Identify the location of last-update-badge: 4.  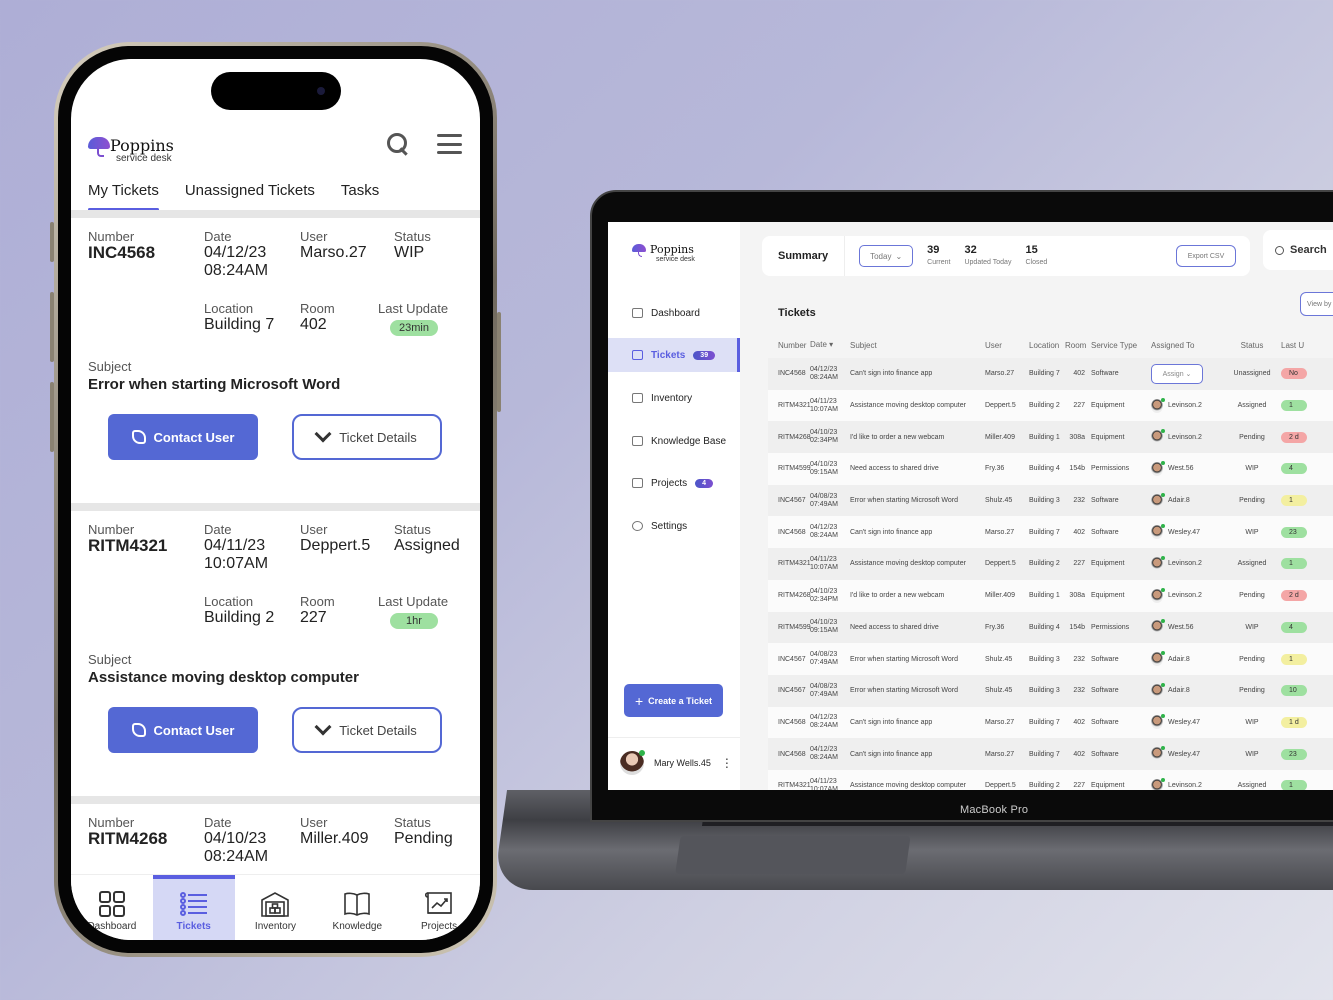
(1294, 627).